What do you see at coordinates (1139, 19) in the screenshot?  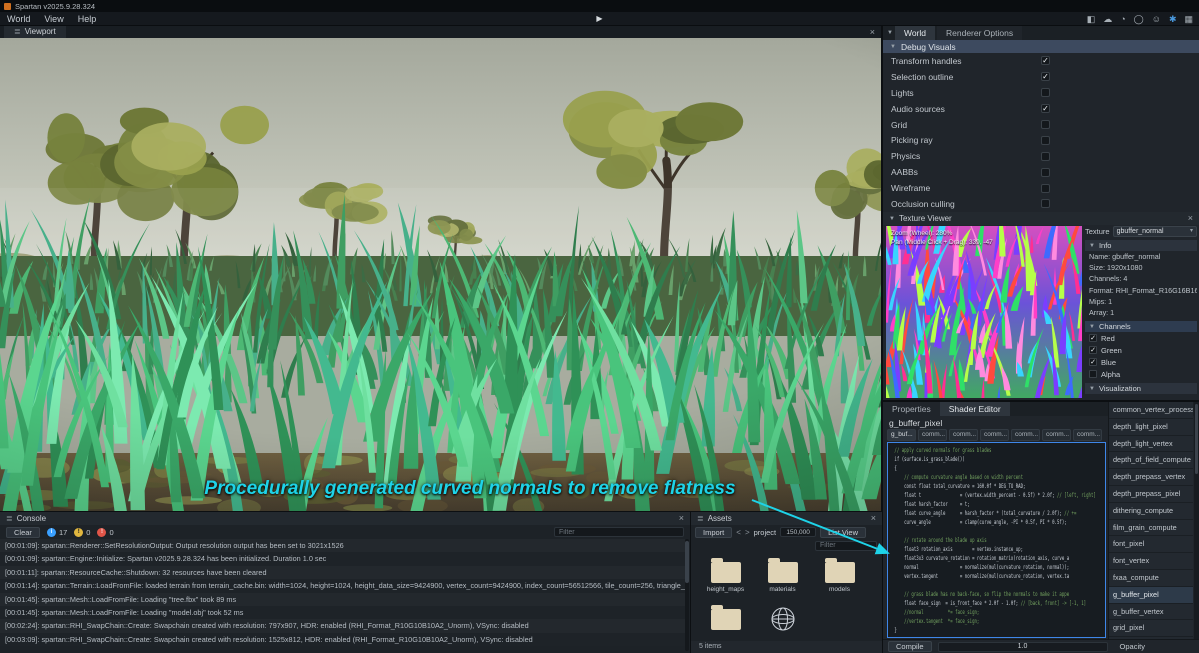 I see `circle-icon: ◯` at bounding box center [1139, 19].